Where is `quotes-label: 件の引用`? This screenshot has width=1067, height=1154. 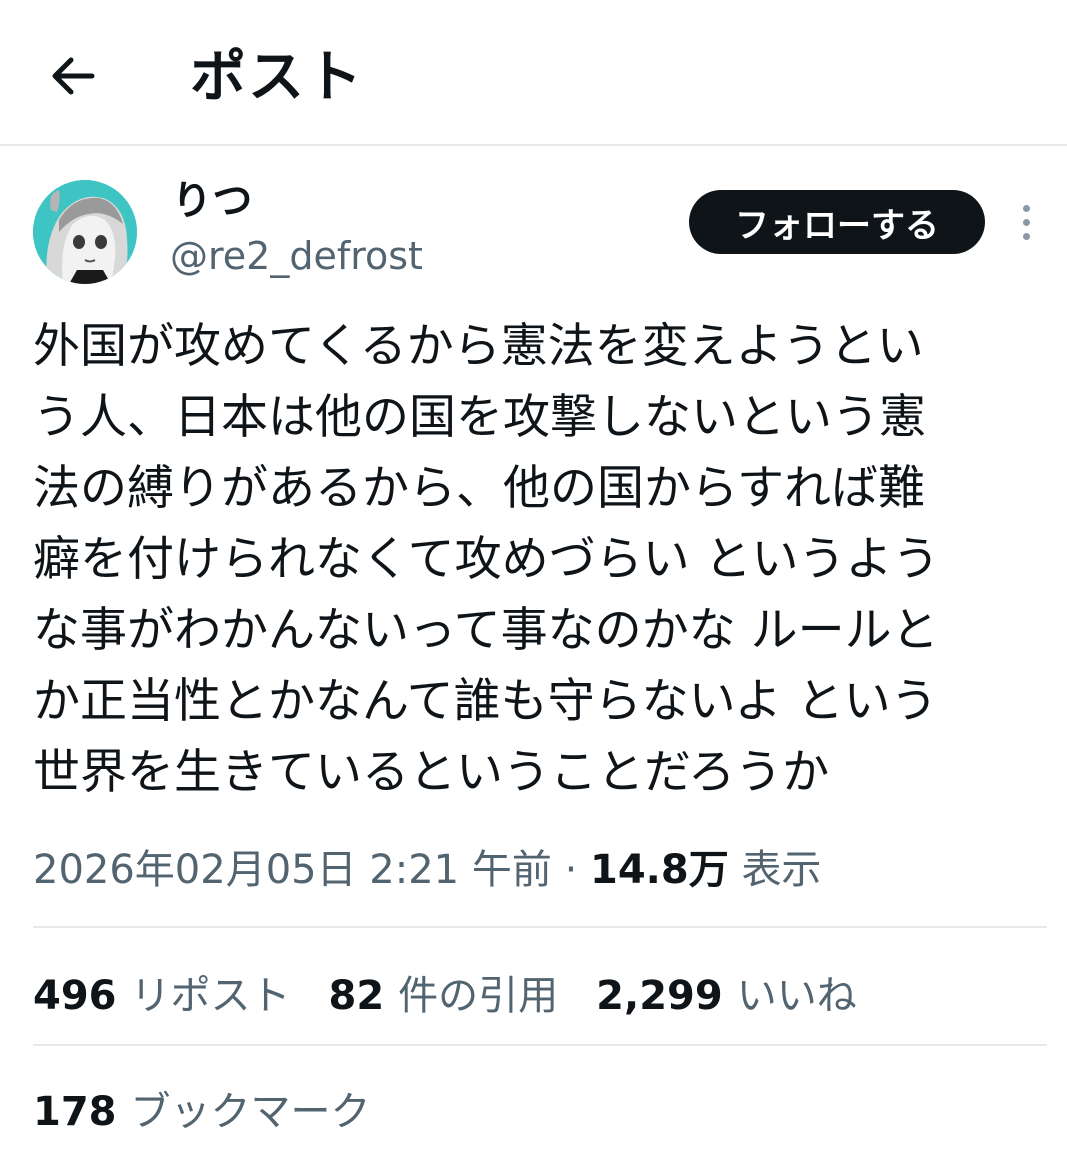
quotes-label: 件の引用 is located at coordinates (478, 996).